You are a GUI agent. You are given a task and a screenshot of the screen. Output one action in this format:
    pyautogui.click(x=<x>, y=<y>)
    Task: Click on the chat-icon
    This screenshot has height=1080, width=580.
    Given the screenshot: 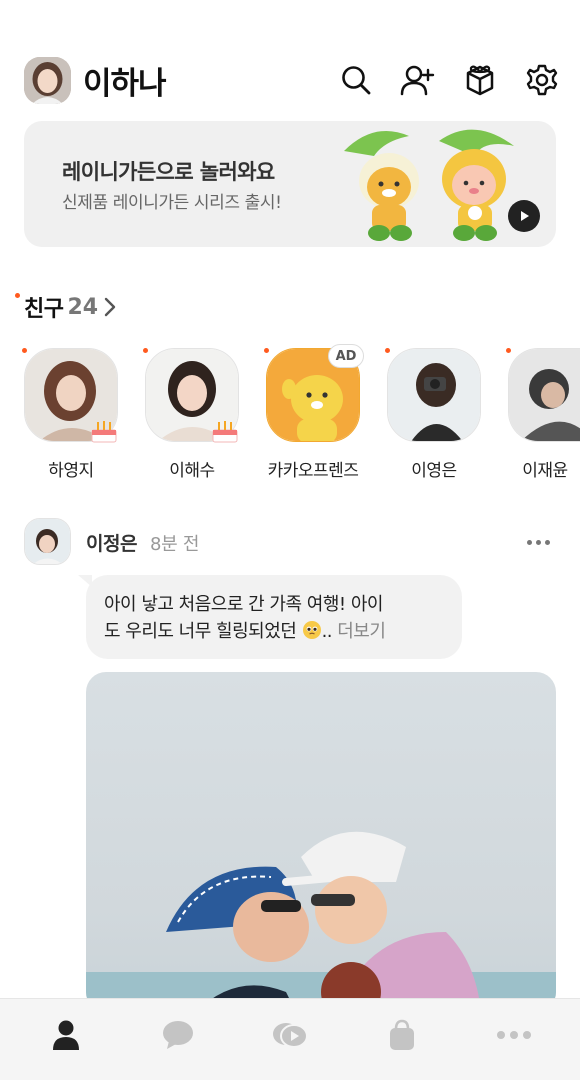 What is the action you would take?
    pyautogui.click(x=178, y=1034)
    